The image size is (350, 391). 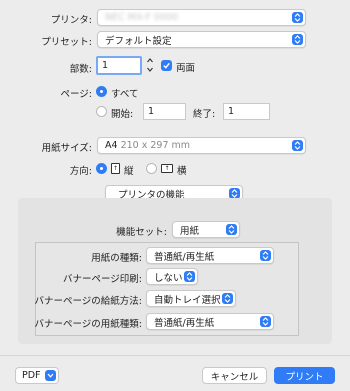 What do you see at coordinates (186, 68) in the screenshot?
I see `duplex-label: 両面` at bounding box center [186, 68].